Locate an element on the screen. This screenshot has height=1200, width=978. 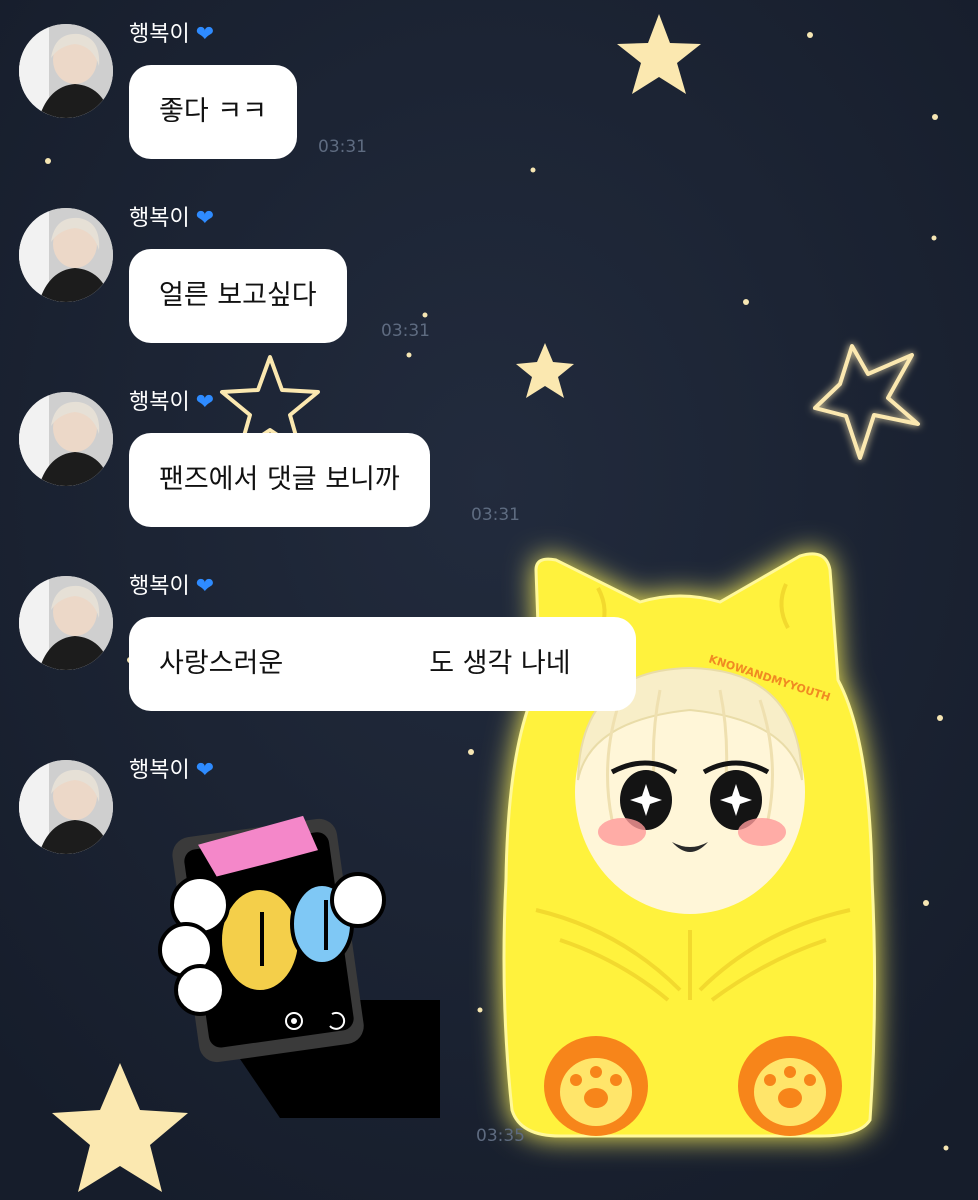
message-text-before: 사랑스러운 is located at coordinates (221, 663).